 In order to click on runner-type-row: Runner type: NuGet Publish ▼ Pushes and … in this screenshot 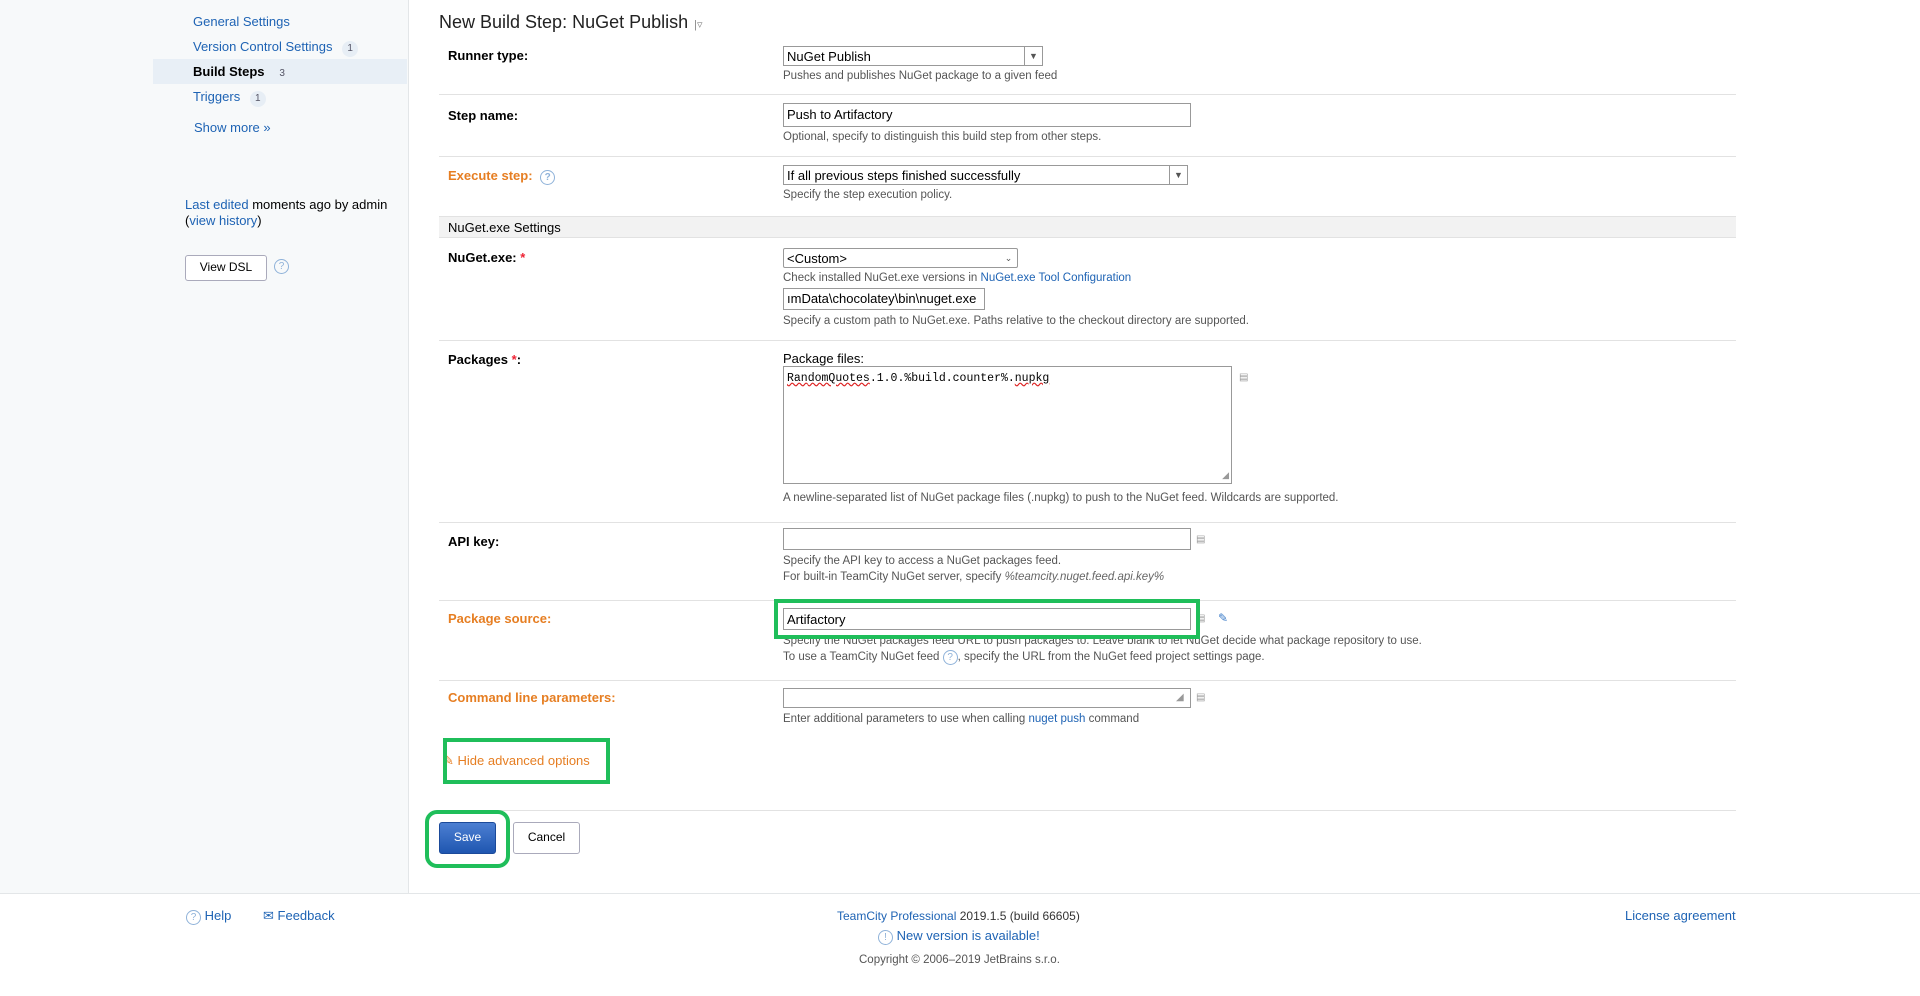, I will do `click(1087, 66)`.